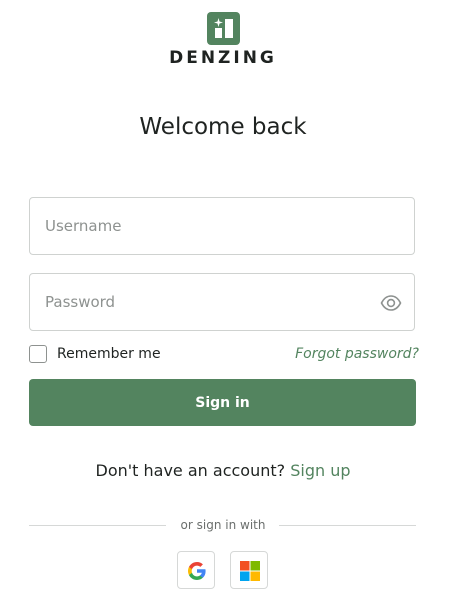 This screenshot has width=456, height=607. I want to click on google-icon, so click(197, 571).